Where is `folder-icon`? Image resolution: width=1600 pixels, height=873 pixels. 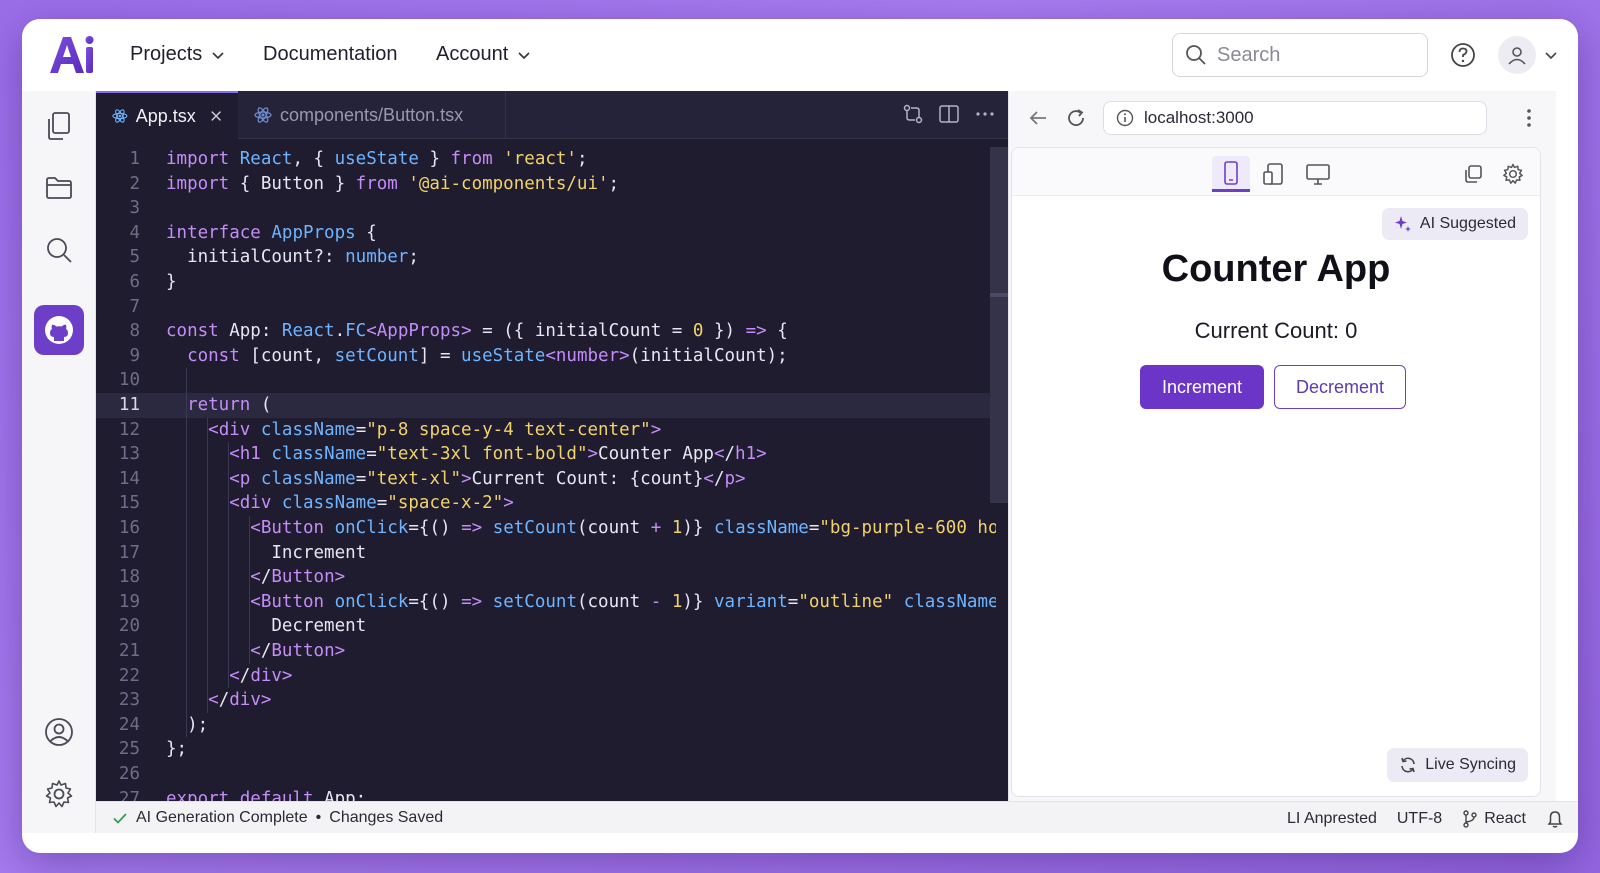
folder-icon is located at coordinates (59, 188).